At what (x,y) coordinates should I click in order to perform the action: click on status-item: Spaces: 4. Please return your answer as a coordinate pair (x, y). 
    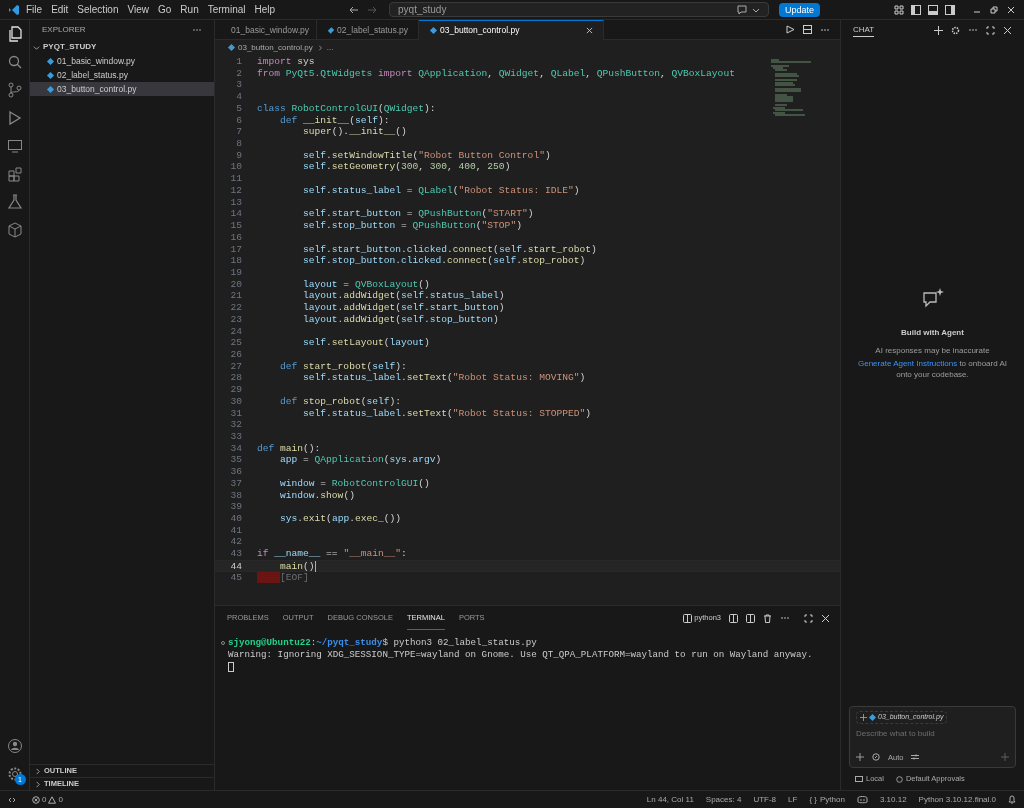
    Looking at the image, I should click on (723, 799).